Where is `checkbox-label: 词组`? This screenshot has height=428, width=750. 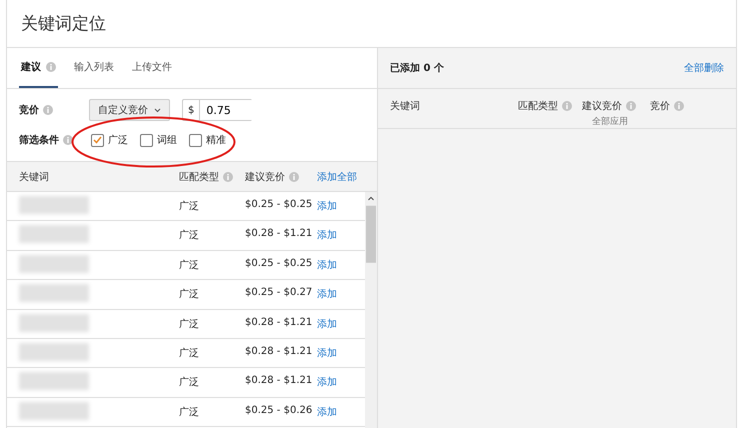 checkbox-label: 词组 is located at coordinates (167, 140).